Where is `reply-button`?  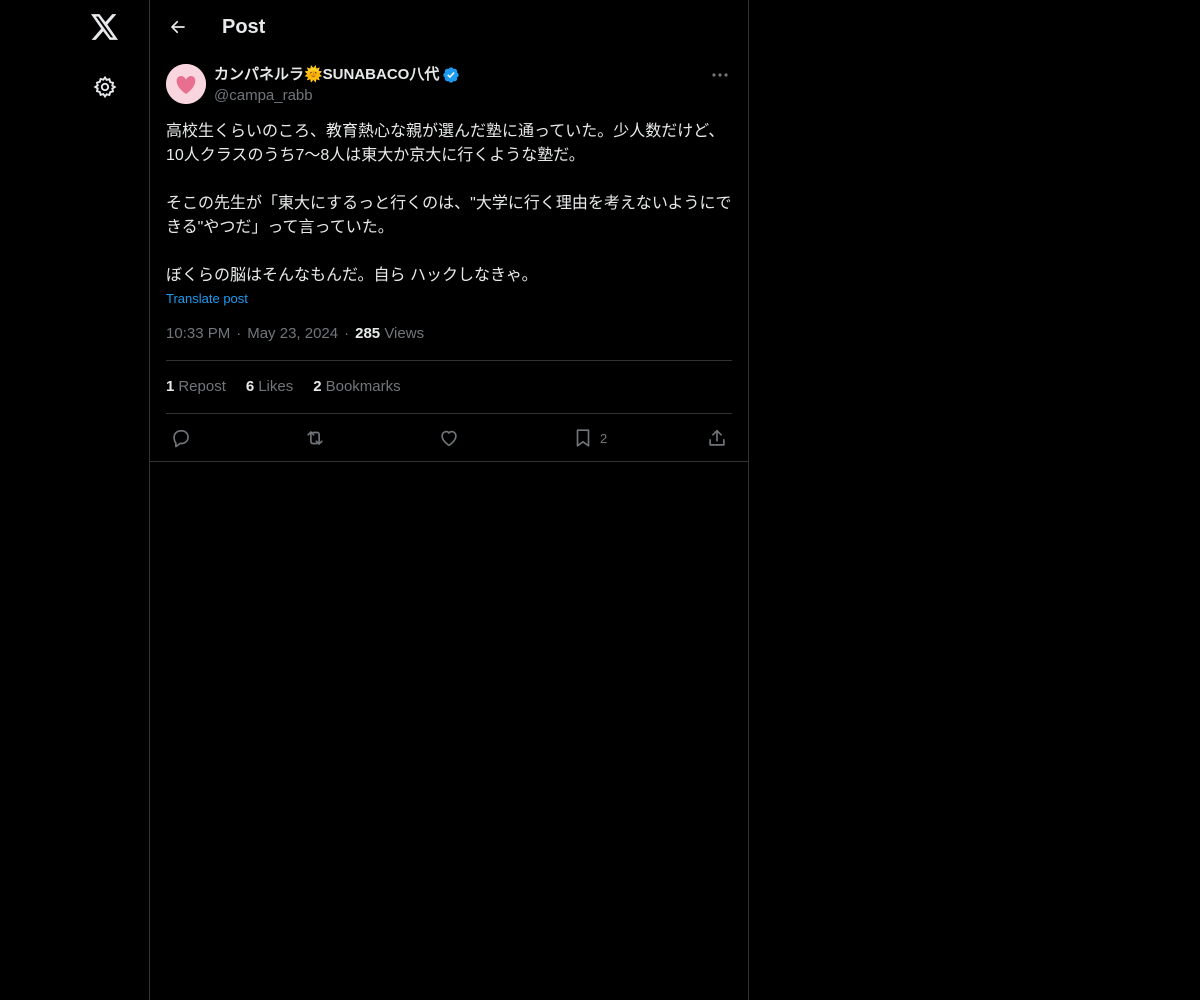 reply-button is located at coordinates (181, 438).